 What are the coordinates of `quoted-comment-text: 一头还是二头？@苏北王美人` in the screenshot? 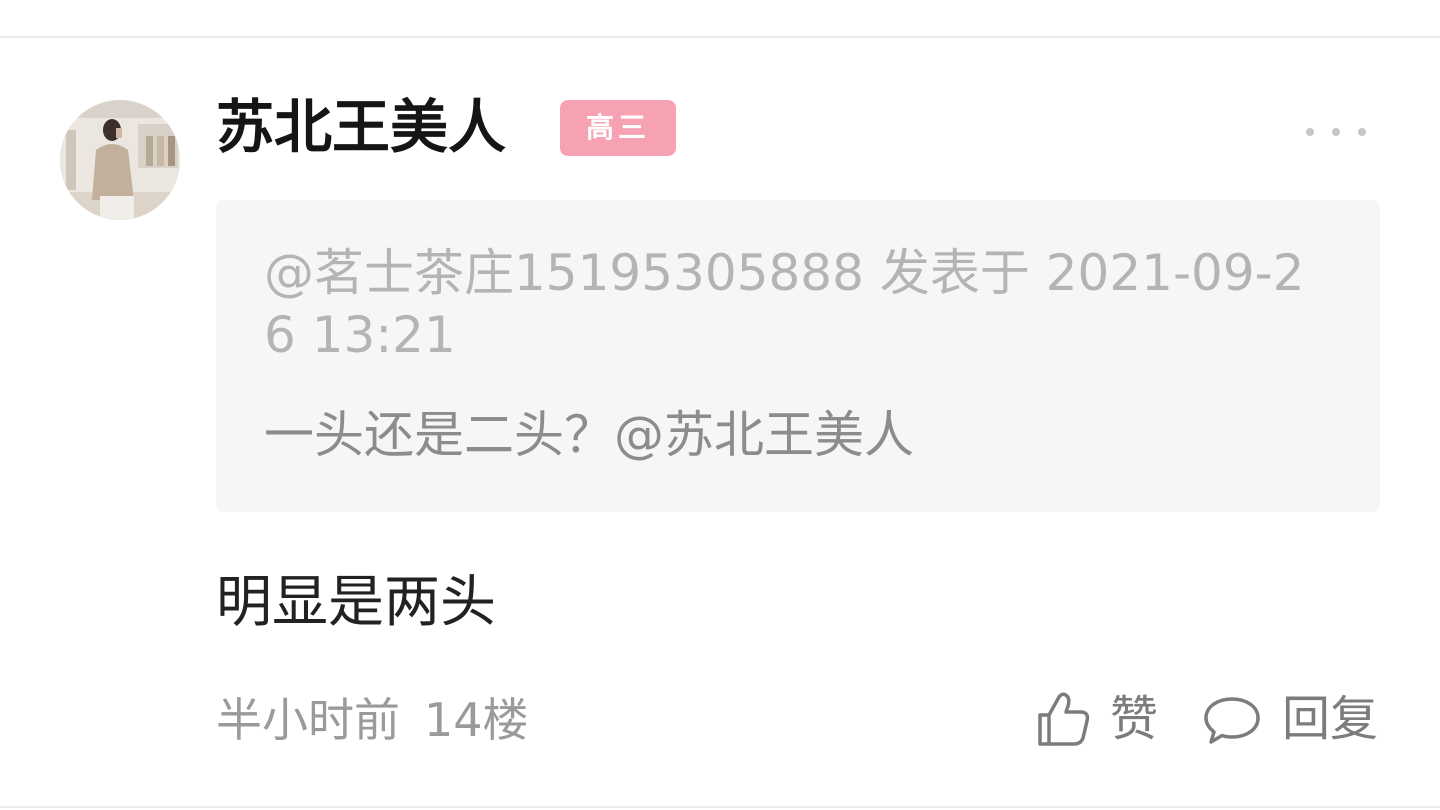 It's located at (589, 435).